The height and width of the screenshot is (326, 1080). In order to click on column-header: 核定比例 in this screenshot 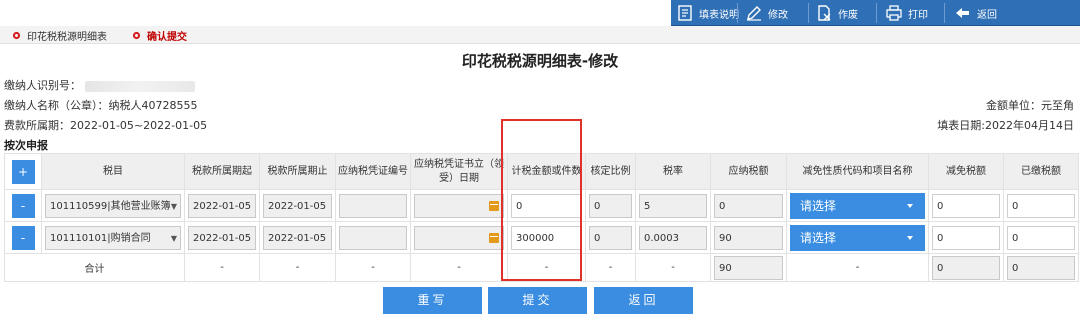, I will do `click(610, 171)`.